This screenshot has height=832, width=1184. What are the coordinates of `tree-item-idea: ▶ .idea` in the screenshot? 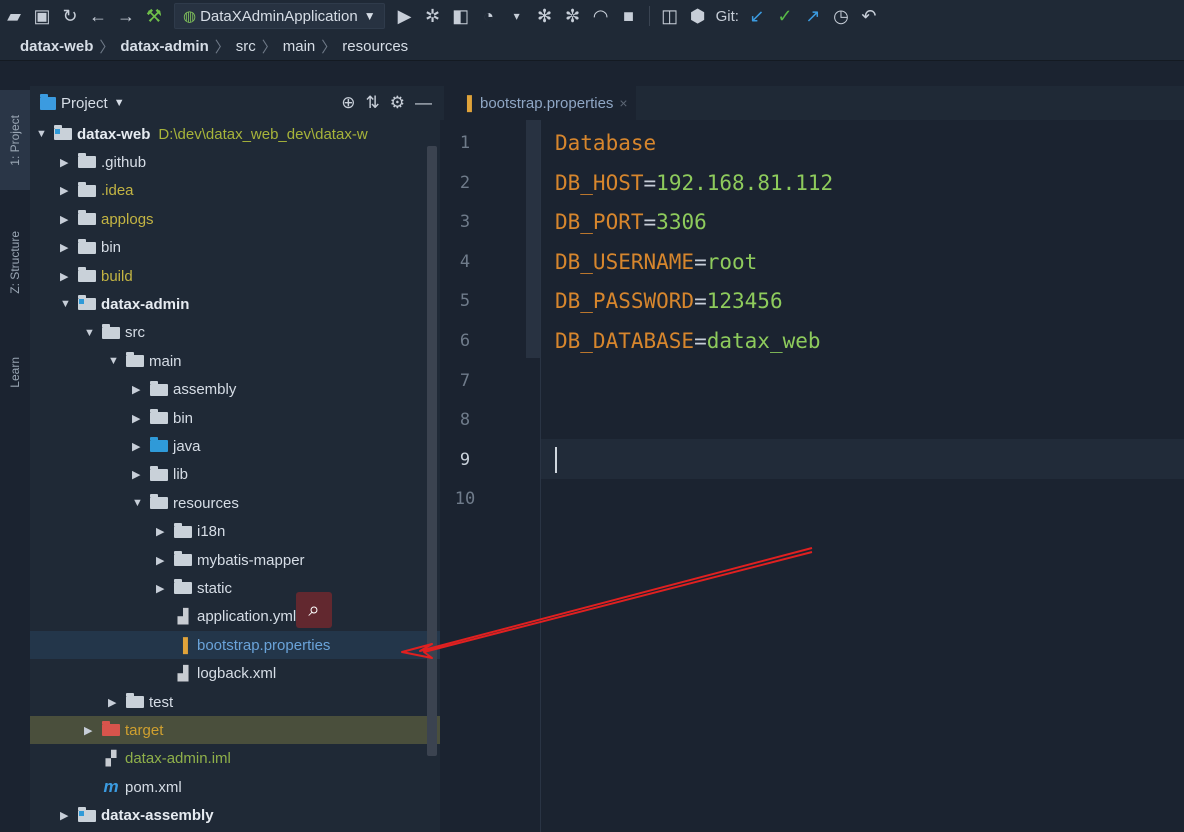 It's located at (250, 191).